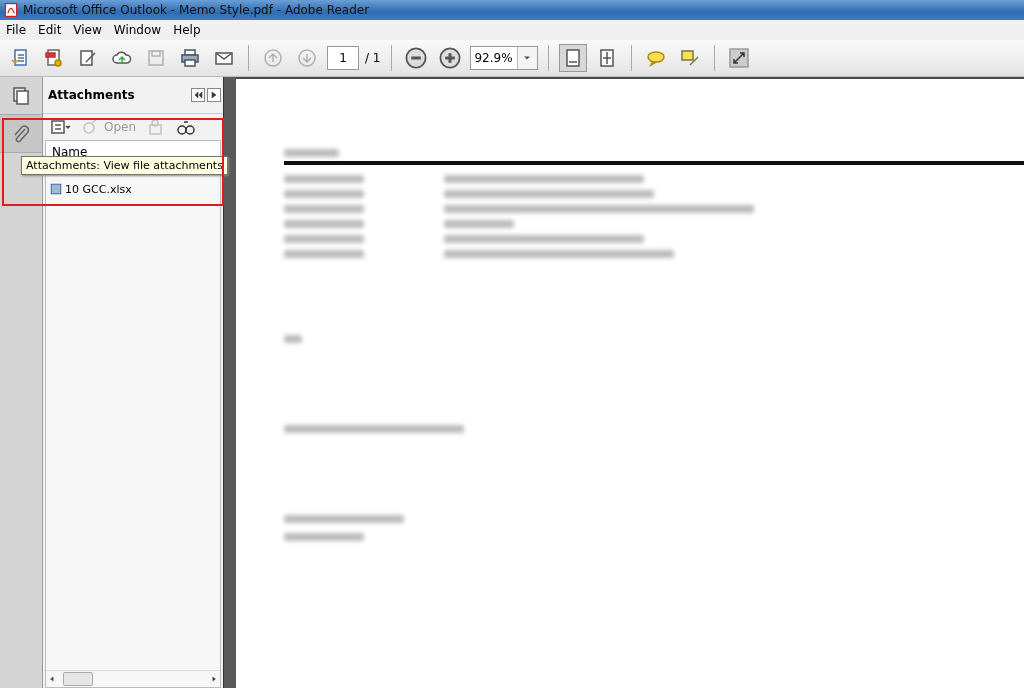 This screenshot has width=1024, height=688. Describe the element at coordinates (78, 679) in the screenshot. I see `scrollbar-thumb` at that location.